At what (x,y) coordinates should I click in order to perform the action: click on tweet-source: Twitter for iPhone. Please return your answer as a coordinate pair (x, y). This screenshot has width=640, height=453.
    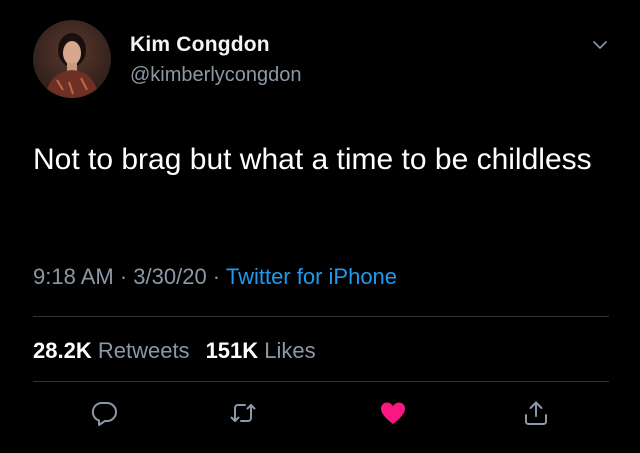
    Looking at the image, I should click on (311, 276).